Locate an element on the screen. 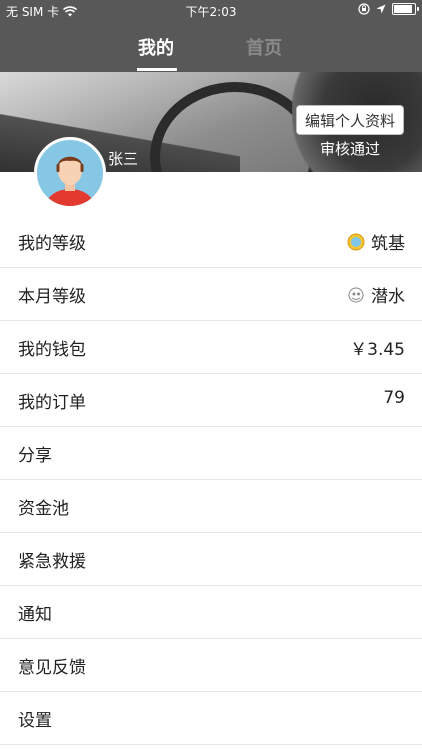  status-right is located at coordinates (388, 9).